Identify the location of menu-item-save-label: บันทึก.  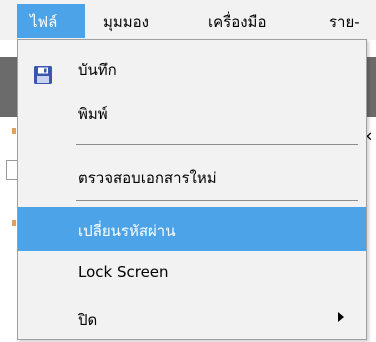
(97, 70).